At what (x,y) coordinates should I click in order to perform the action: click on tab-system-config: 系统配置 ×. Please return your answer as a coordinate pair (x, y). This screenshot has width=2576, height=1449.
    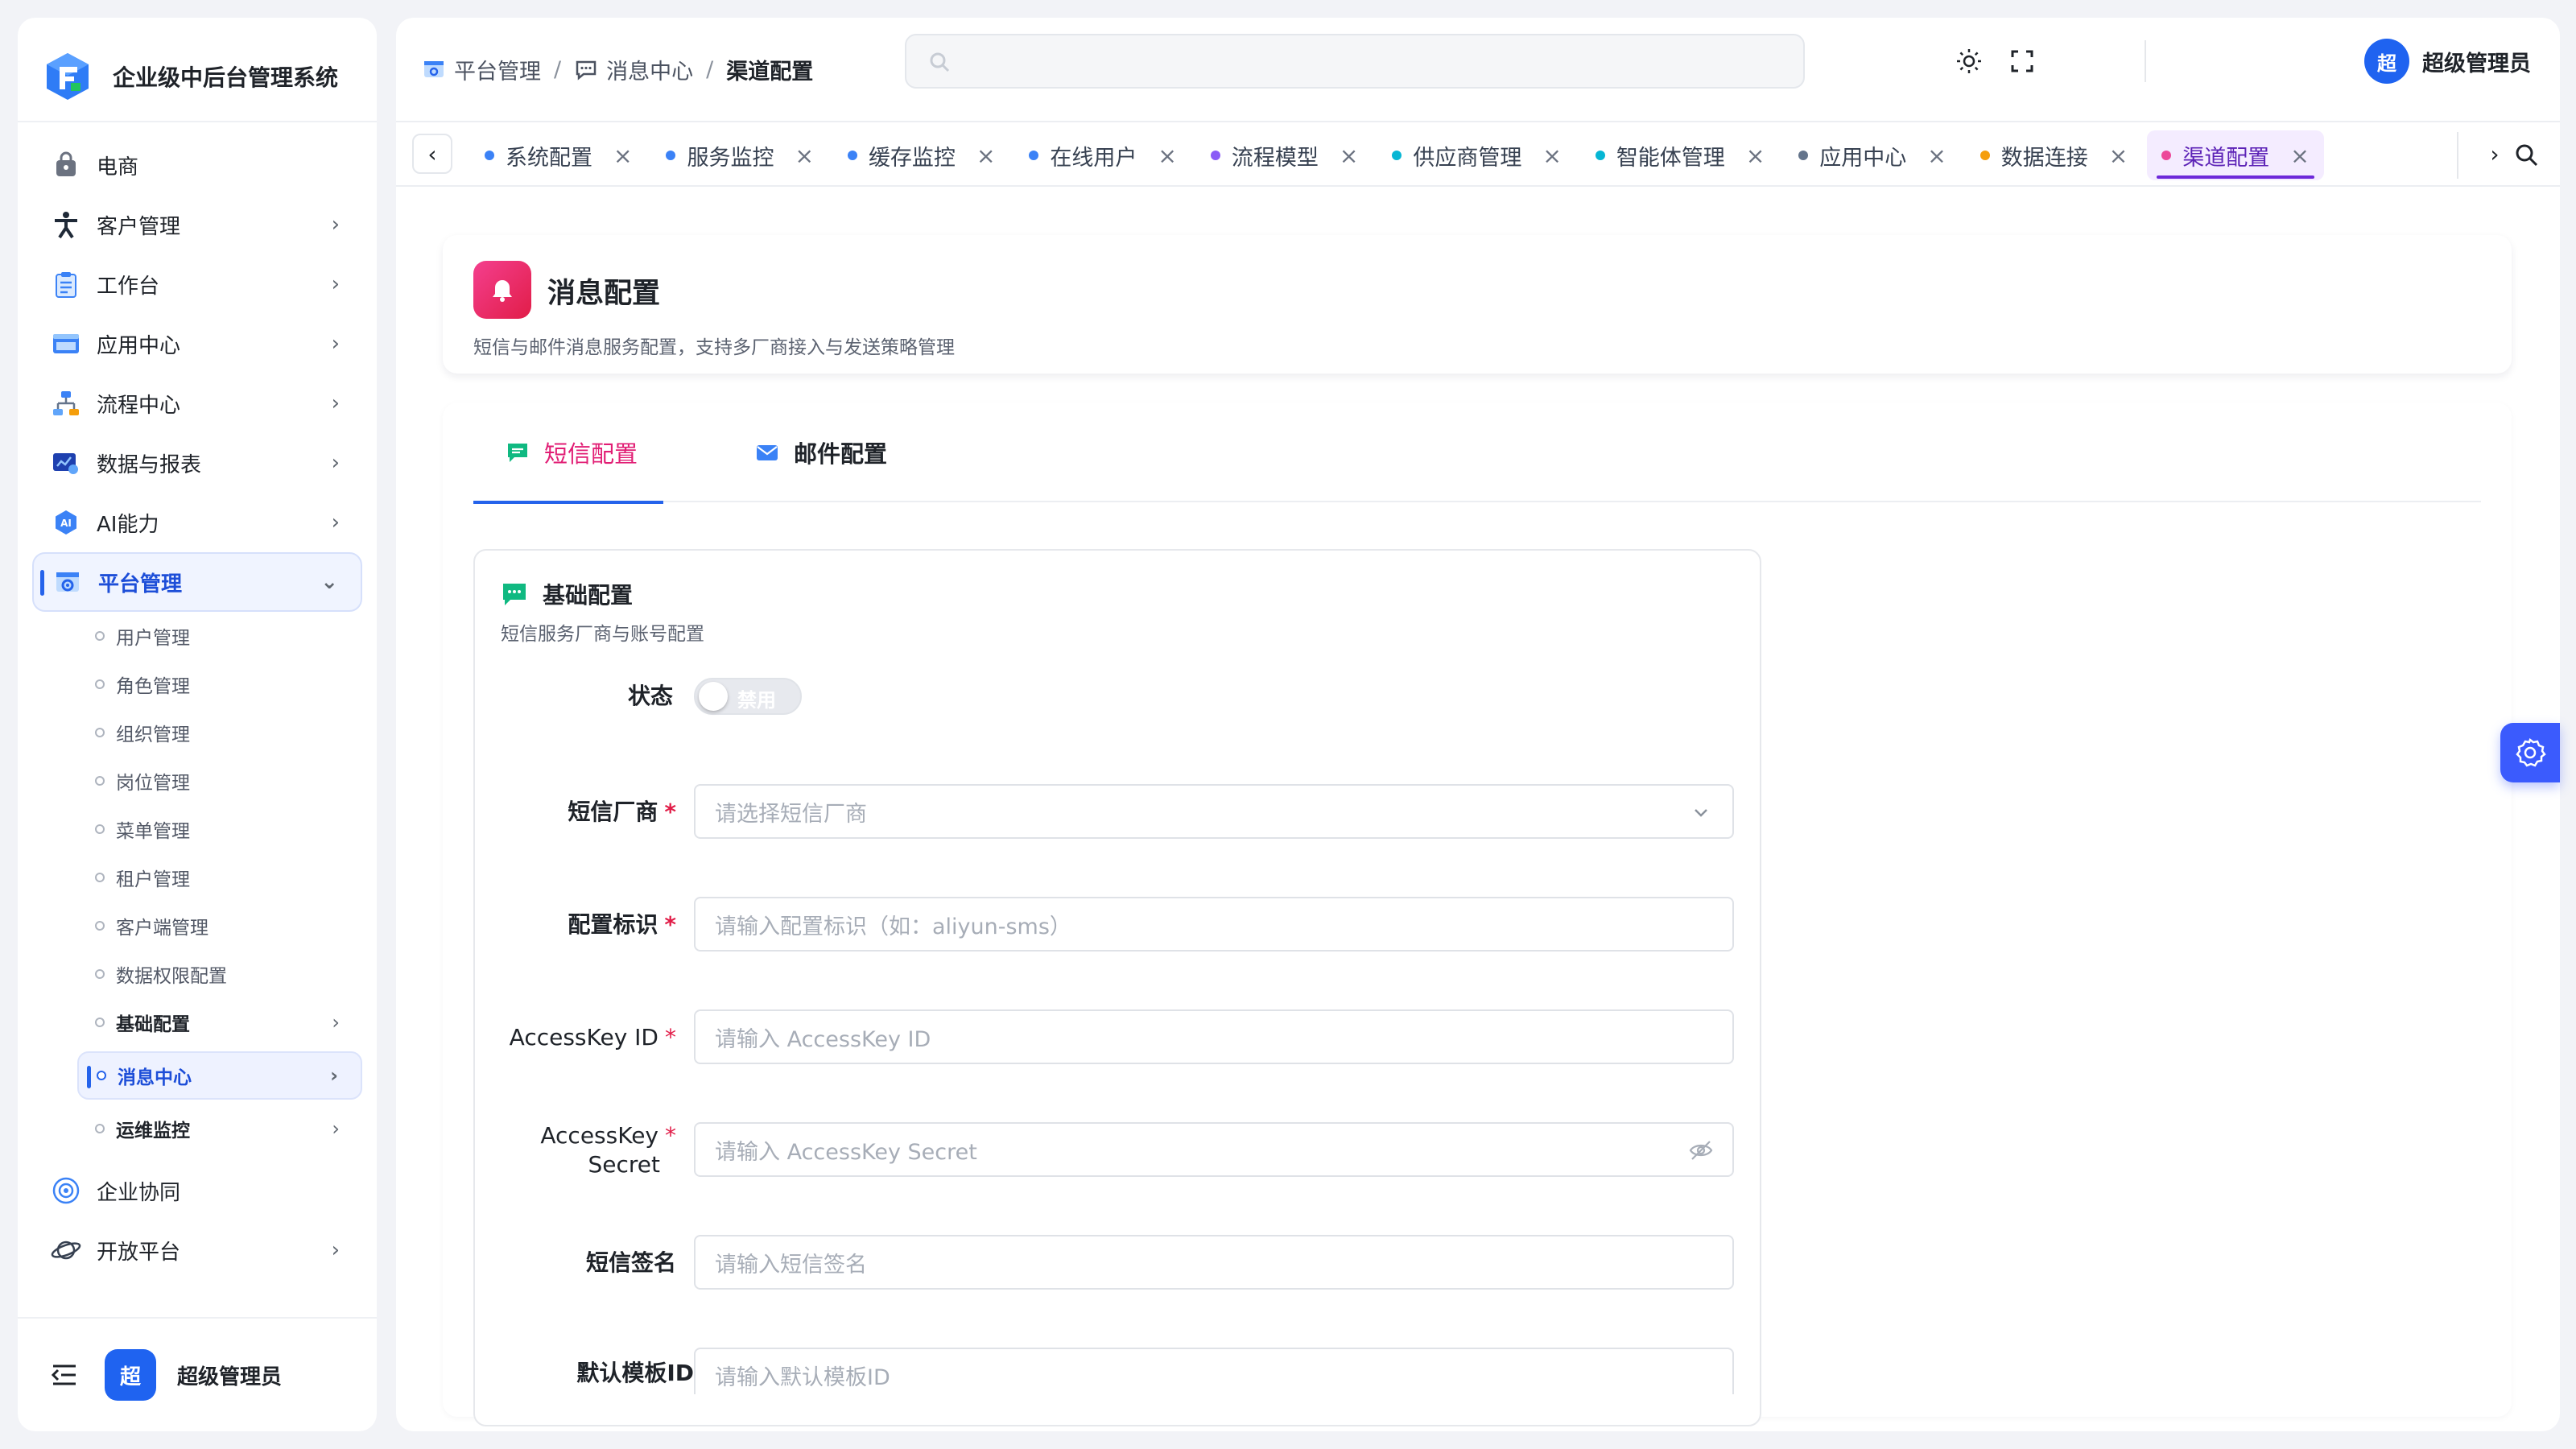
    Looking at the image, I should click on (558, 155).